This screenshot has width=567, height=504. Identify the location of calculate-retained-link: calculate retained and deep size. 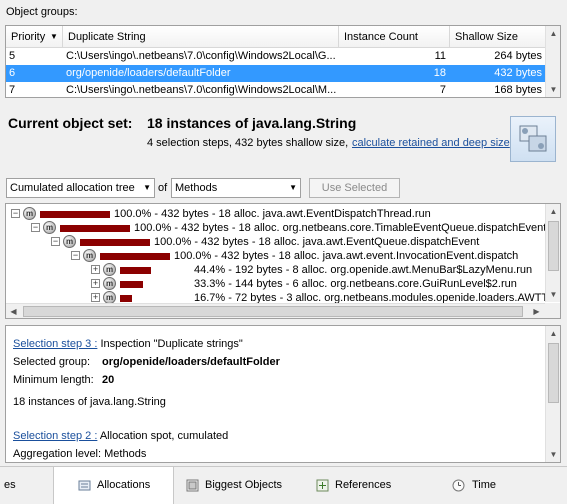
(431, 143).